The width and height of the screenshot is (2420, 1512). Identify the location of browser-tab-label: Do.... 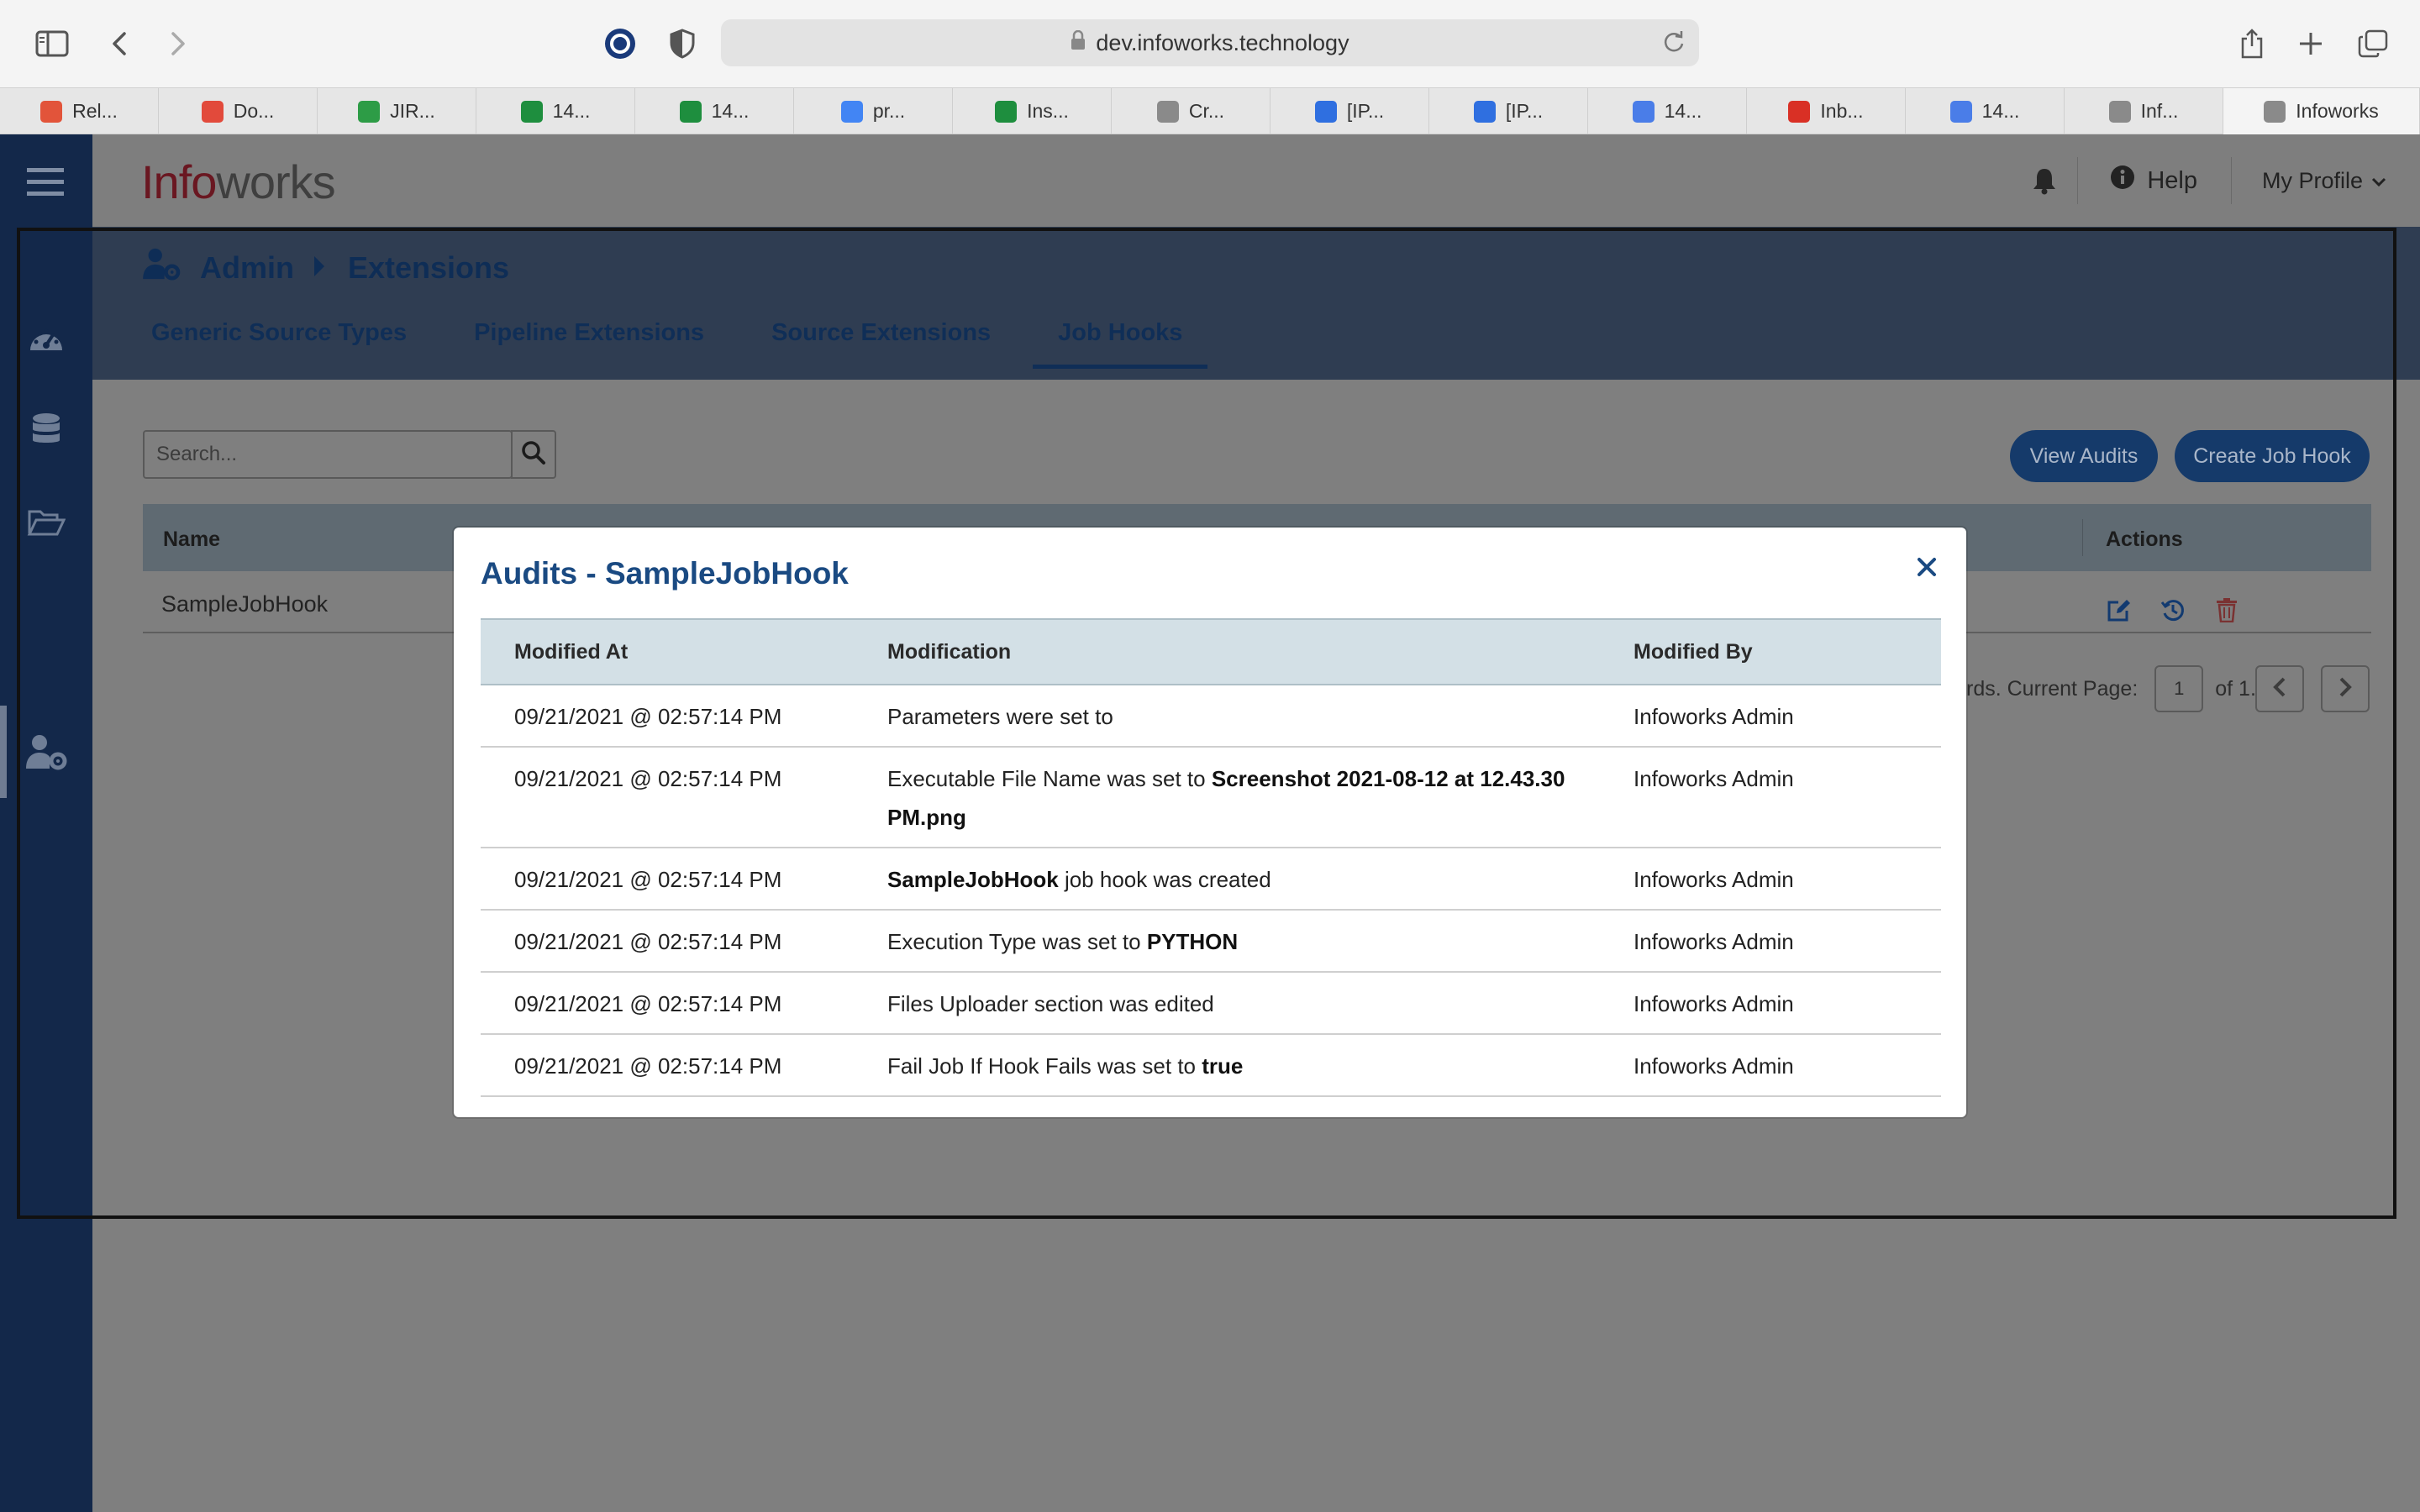
(254, 111).